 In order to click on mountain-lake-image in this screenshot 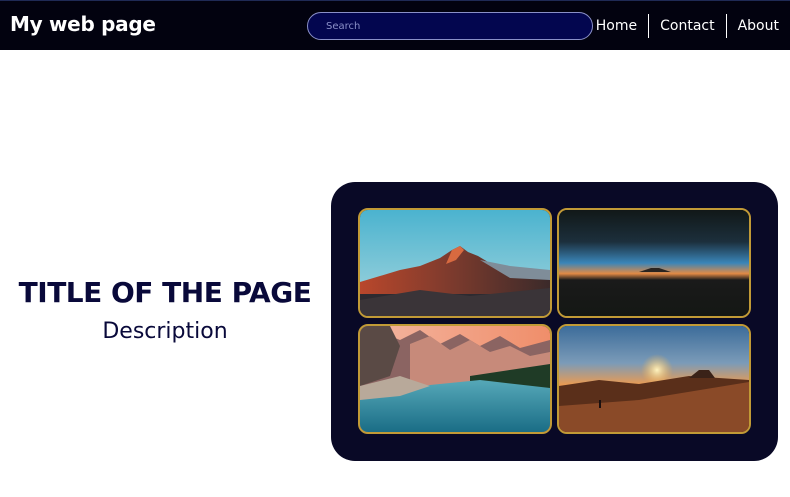, I will do `click(455, 379)`.